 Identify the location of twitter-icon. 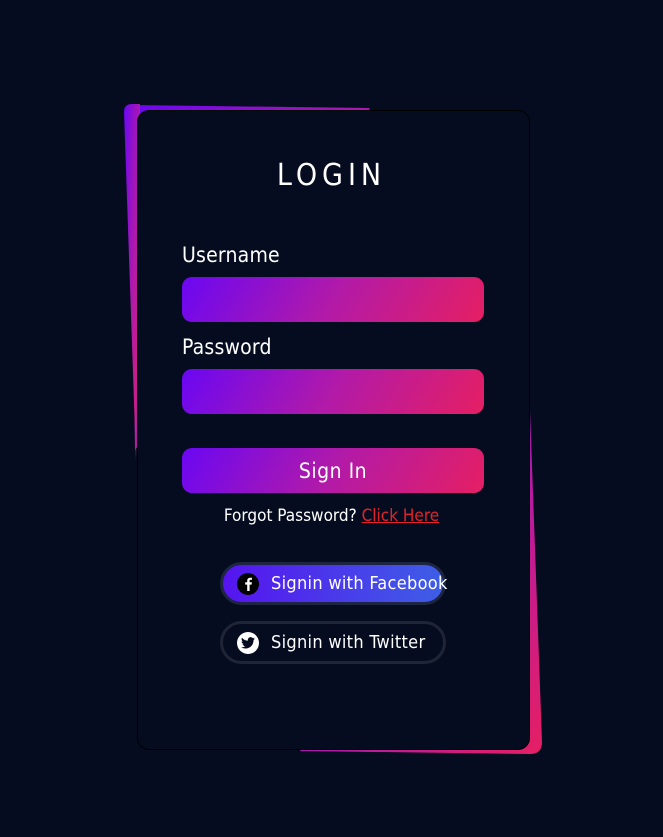
(248, 642).